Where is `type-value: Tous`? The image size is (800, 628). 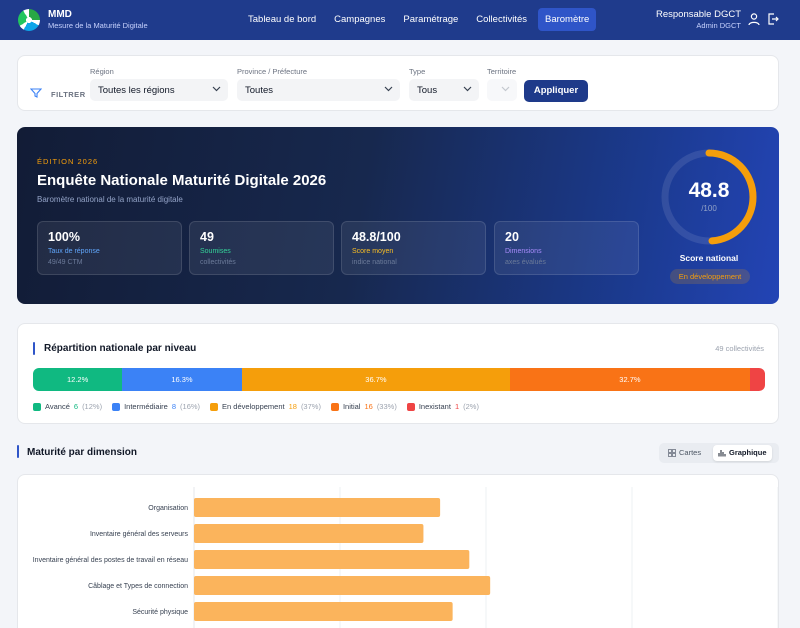
type-value: Tous is located at coordinates (427, 90).